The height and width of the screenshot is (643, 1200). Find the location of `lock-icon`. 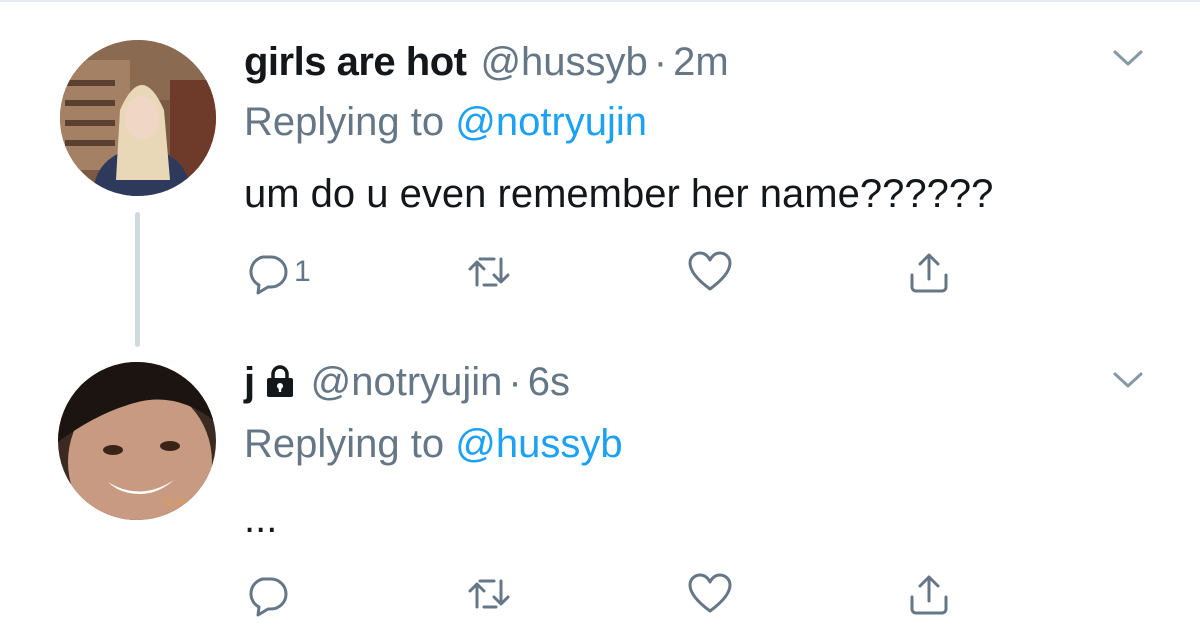

lock-icon is located at coordinates (279, 381).